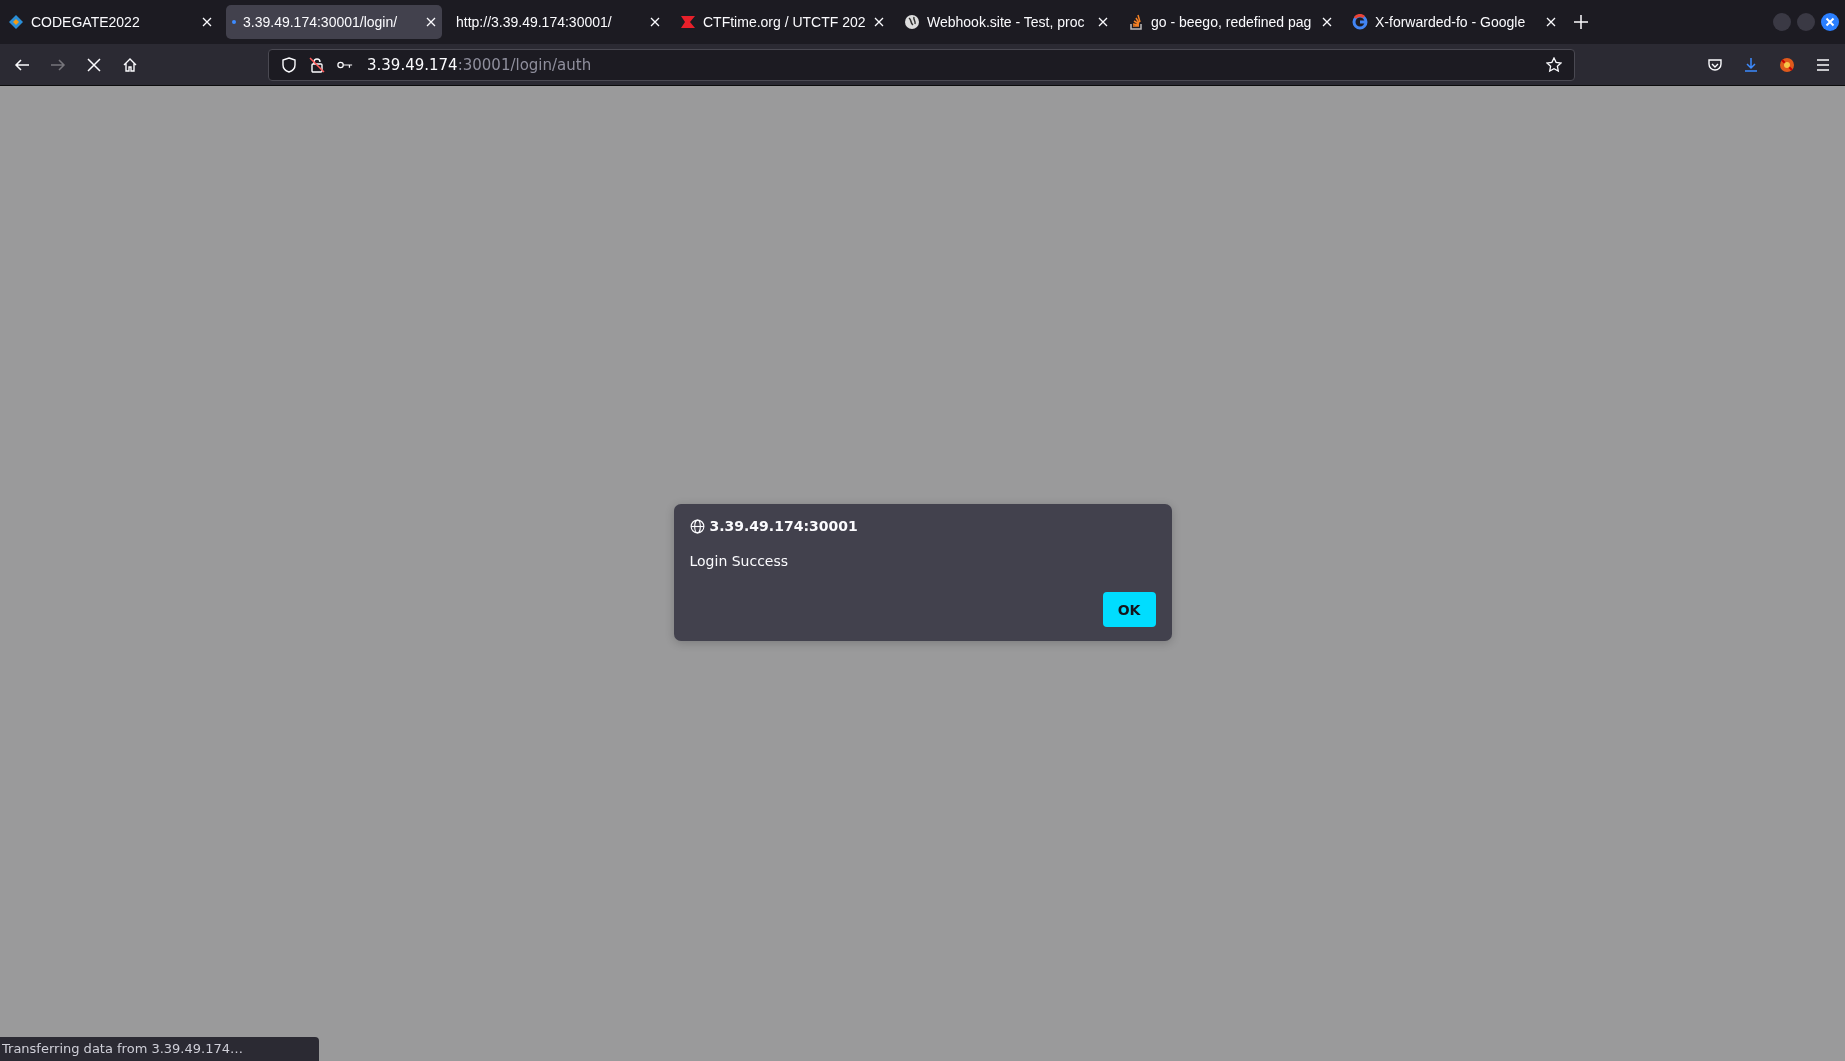  Describe the element at coordinates (558, 22) in the screenshot. I see `browser-tab: http://3.39.49.174:30001/` at that location.